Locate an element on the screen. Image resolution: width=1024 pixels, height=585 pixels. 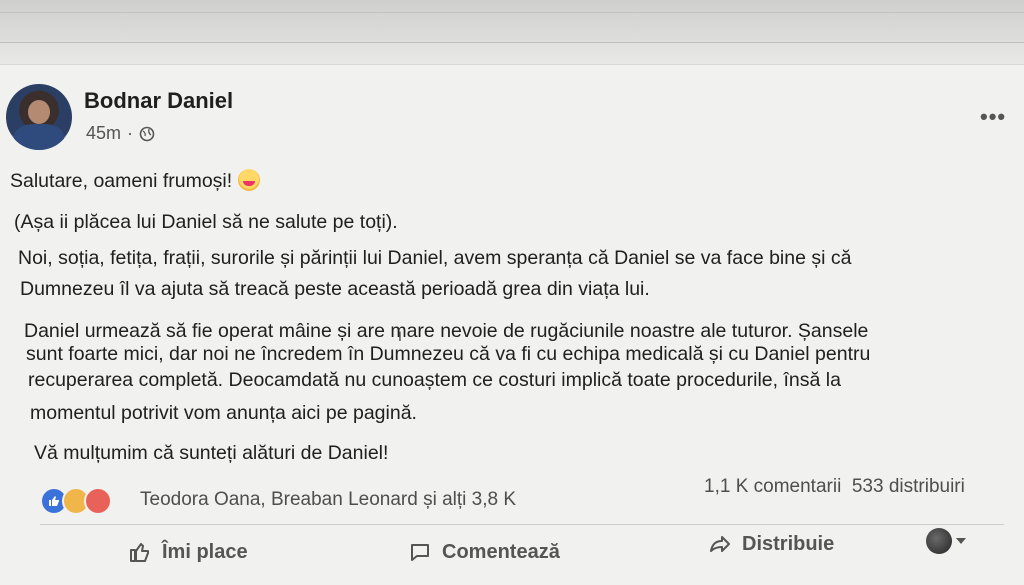
avatar is located at coordinates (39, 117).